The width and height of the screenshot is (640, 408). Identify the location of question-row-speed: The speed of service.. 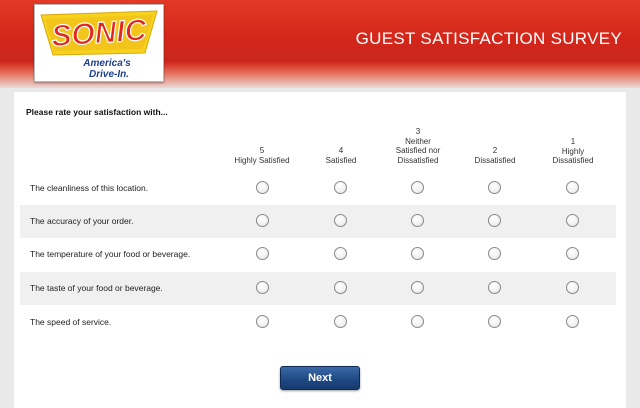
(318, 322).